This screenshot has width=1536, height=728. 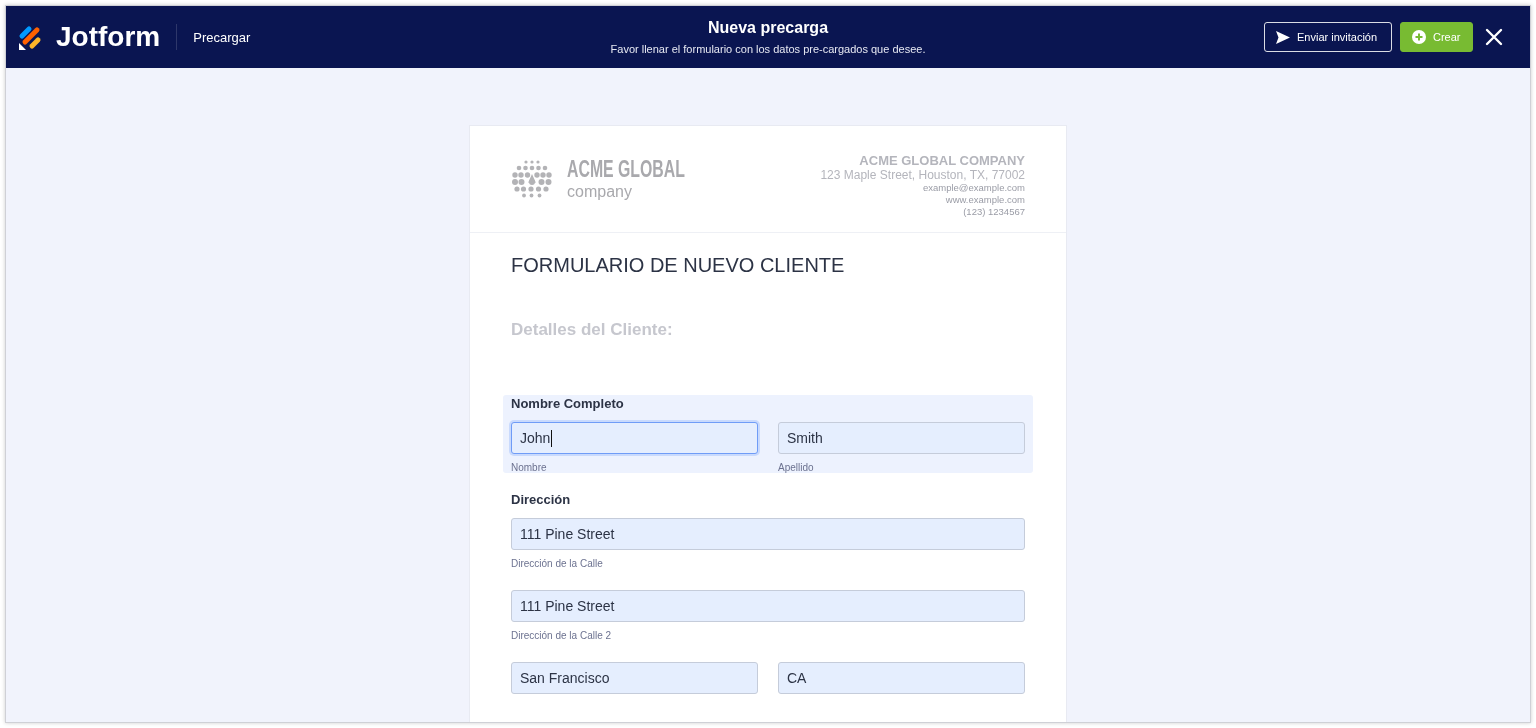 What do you see at coordinates (678, 265) in the screenshot?
I see `form-title: FORMULARIO DE NUEVO CLIENTE` at bounding box center [678, 265].